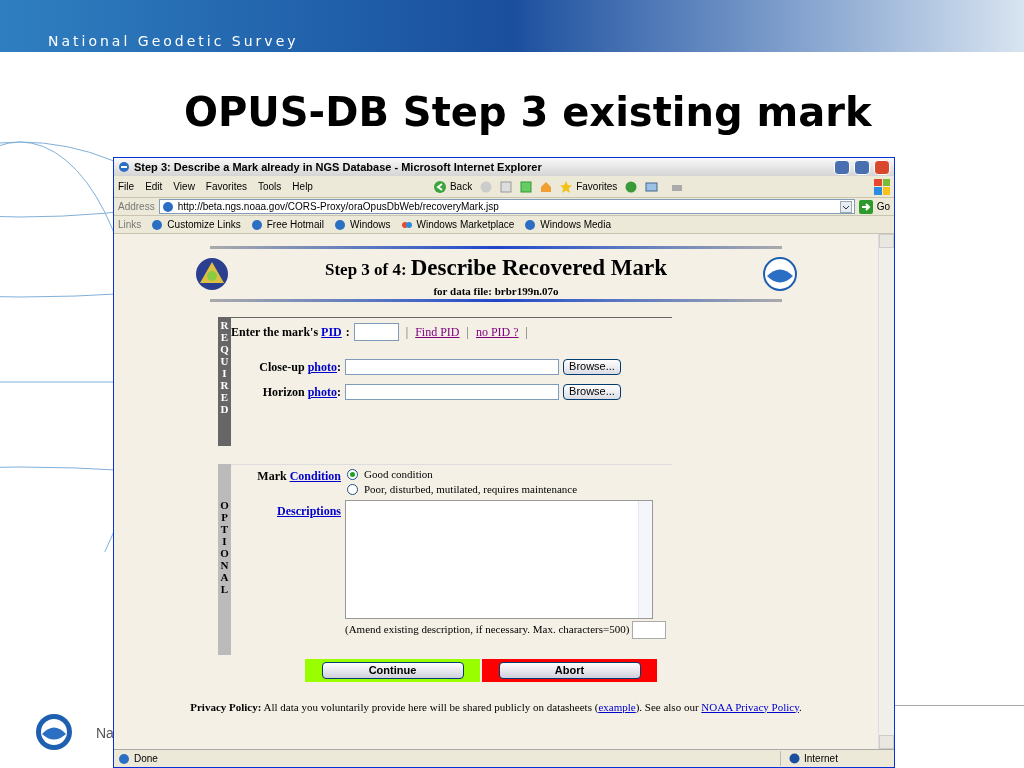 This screenshot has height=768, width=1024. I want to click on step-label: Step 3 of 4:, so click(366, 270).